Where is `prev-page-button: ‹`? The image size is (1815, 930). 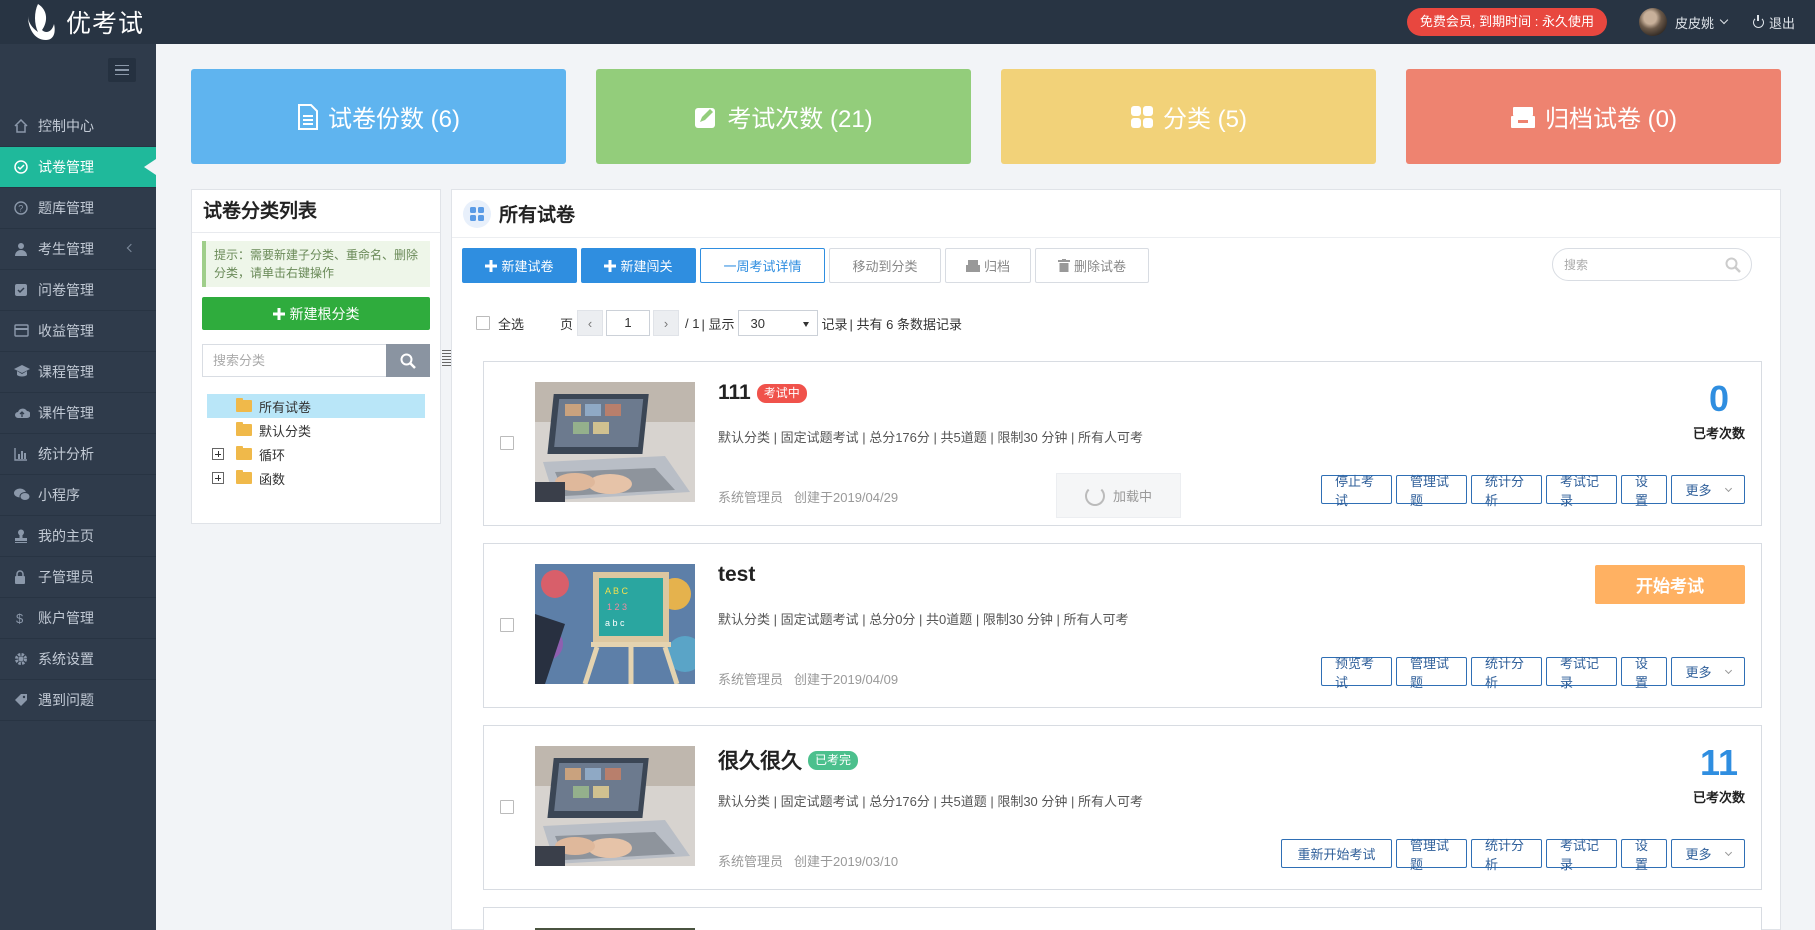
prev-page-button: ‹ is located at coordinates (590, 323).